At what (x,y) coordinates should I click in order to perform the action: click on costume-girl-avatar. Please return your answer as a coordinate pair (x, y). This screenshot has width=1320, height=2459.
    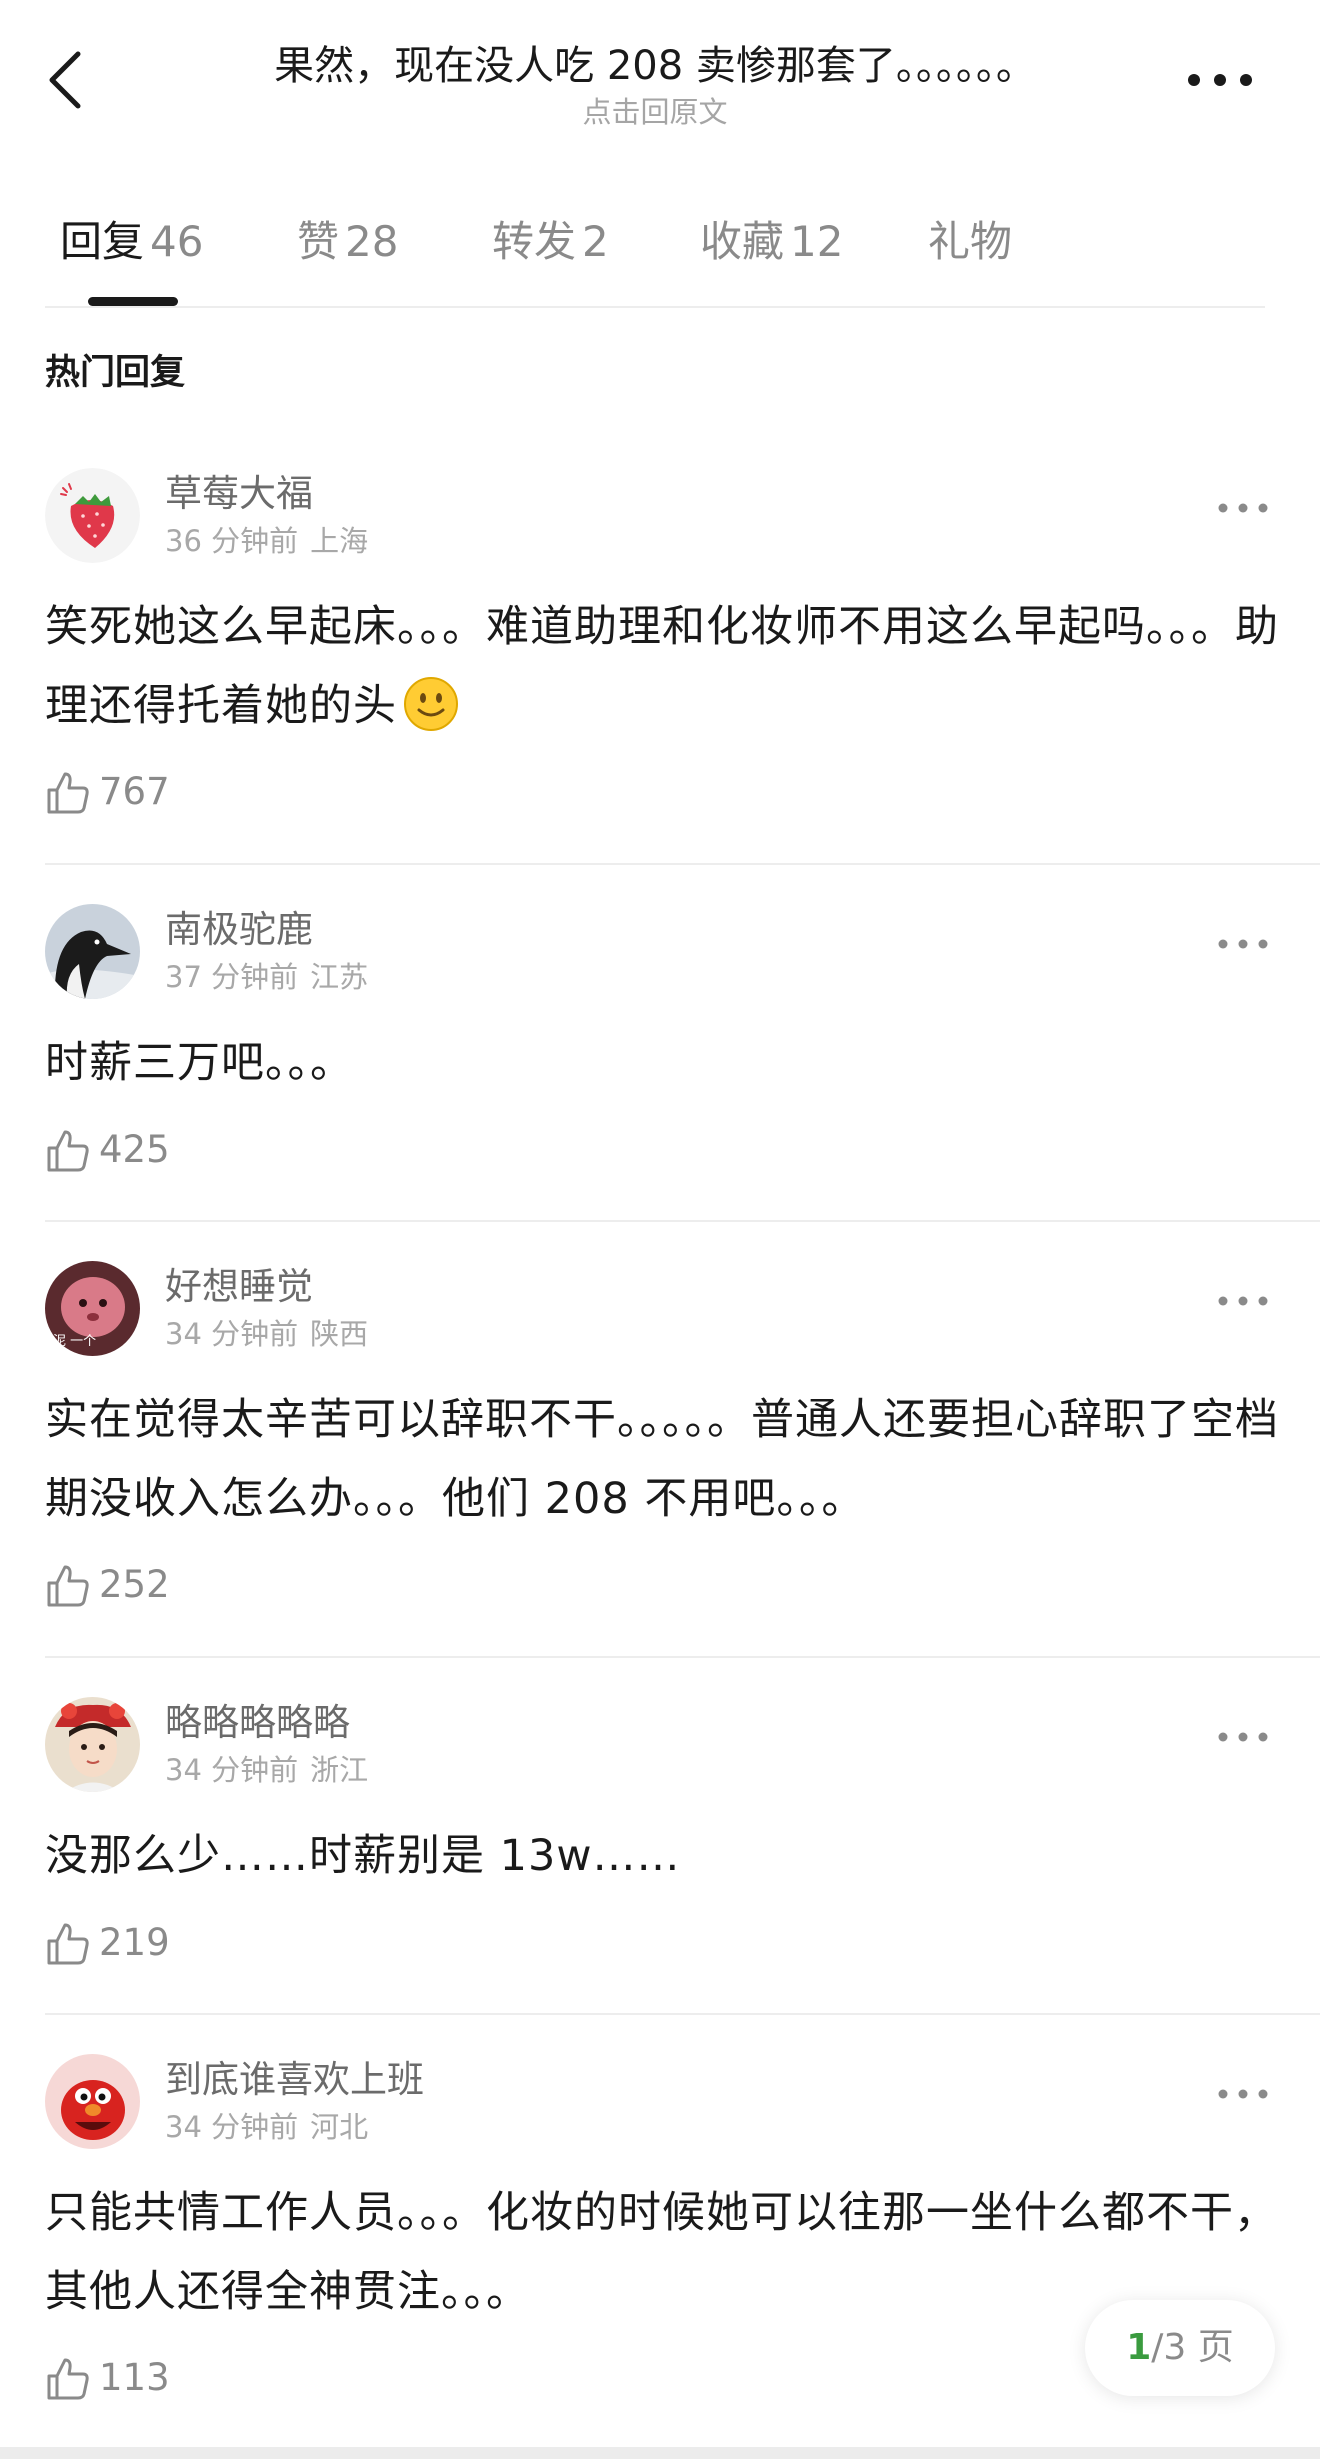
    Looking at the image, I should click on (92, 1744).